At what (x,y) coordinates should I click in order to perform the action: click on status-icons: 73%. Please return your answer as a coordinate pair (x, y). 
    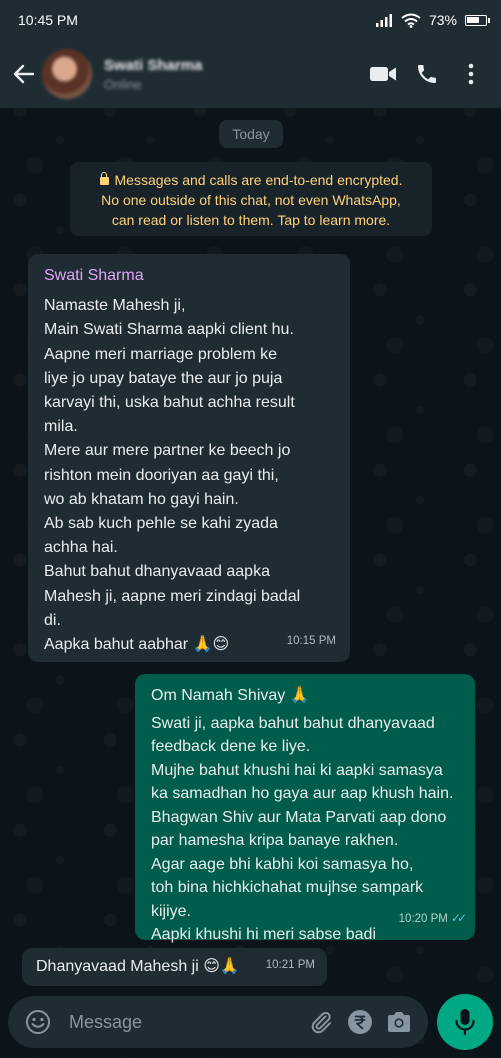
    Looking at the image, I should click on (432, 20).